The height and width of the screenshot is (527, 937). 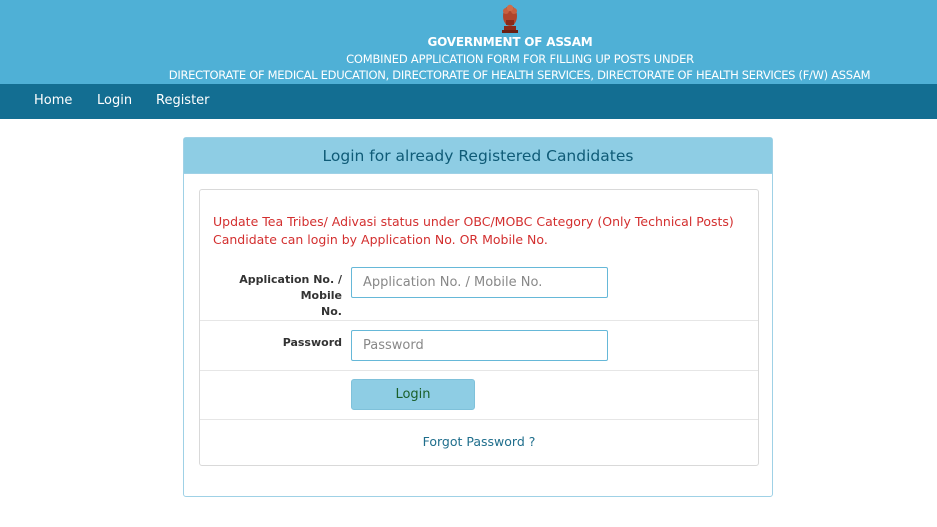 I want to click on forgot-password-link: Forgot Password ?, so click(x=479, y=441).